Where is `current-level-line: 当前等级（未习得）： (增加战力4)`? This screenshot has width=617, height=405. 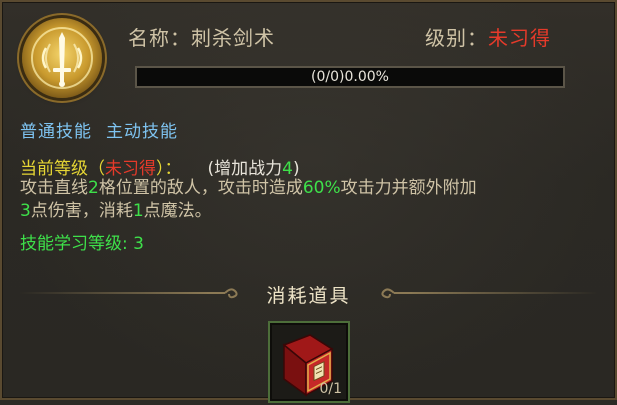
current-level-line: 当前等级（未习得）： (增加战力4) is located at coordinates (160, 166).